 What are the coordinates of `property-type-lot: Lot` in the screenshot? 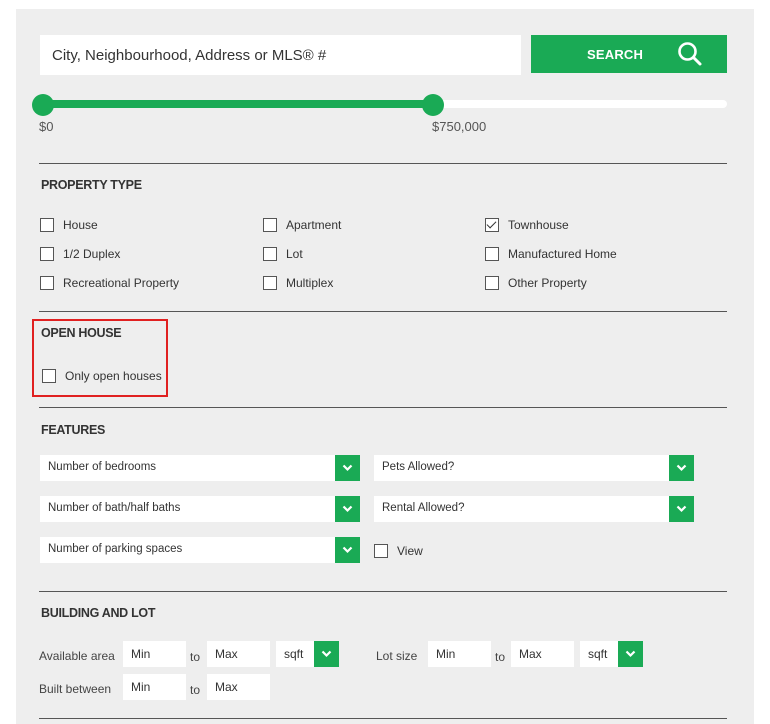 It's located at (283, 254).